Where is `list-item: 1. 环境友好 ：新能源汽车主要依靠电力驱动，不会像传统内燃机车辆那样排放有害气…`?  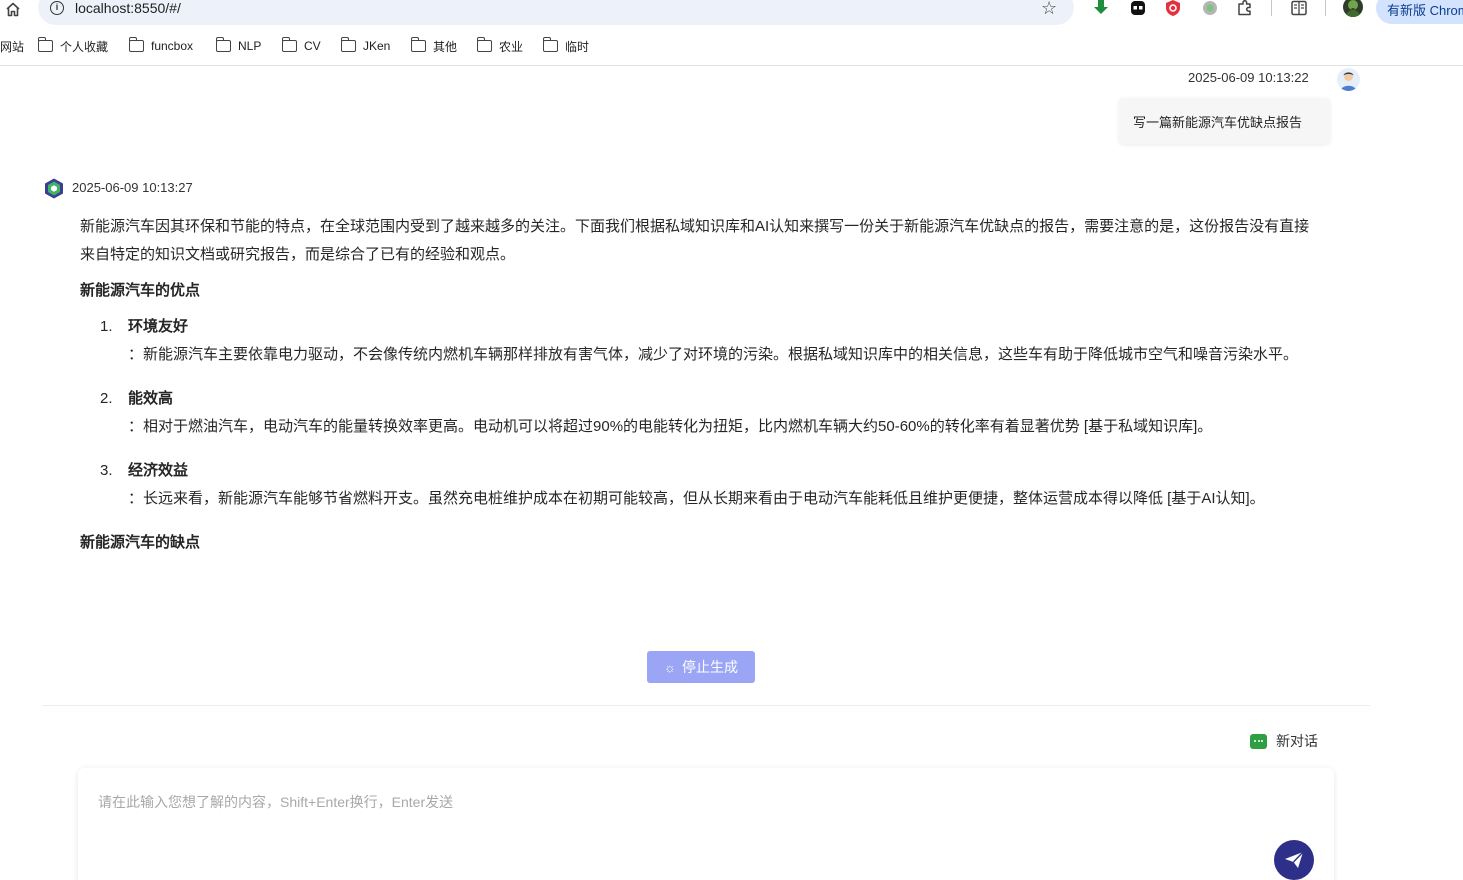
list-item: 1. 环境友好 ：新能源汽车主要依靠电力驱动，不会像传统内燃机车辆那样排放有害气… is located at coordinates (700, 341).